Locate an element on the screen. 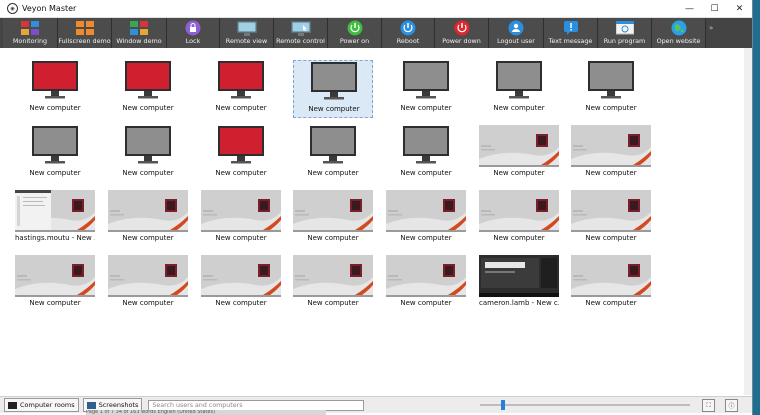 The width and height of the screenshot is (760, 415). run-program-icon is located at coordinates (624, 28).